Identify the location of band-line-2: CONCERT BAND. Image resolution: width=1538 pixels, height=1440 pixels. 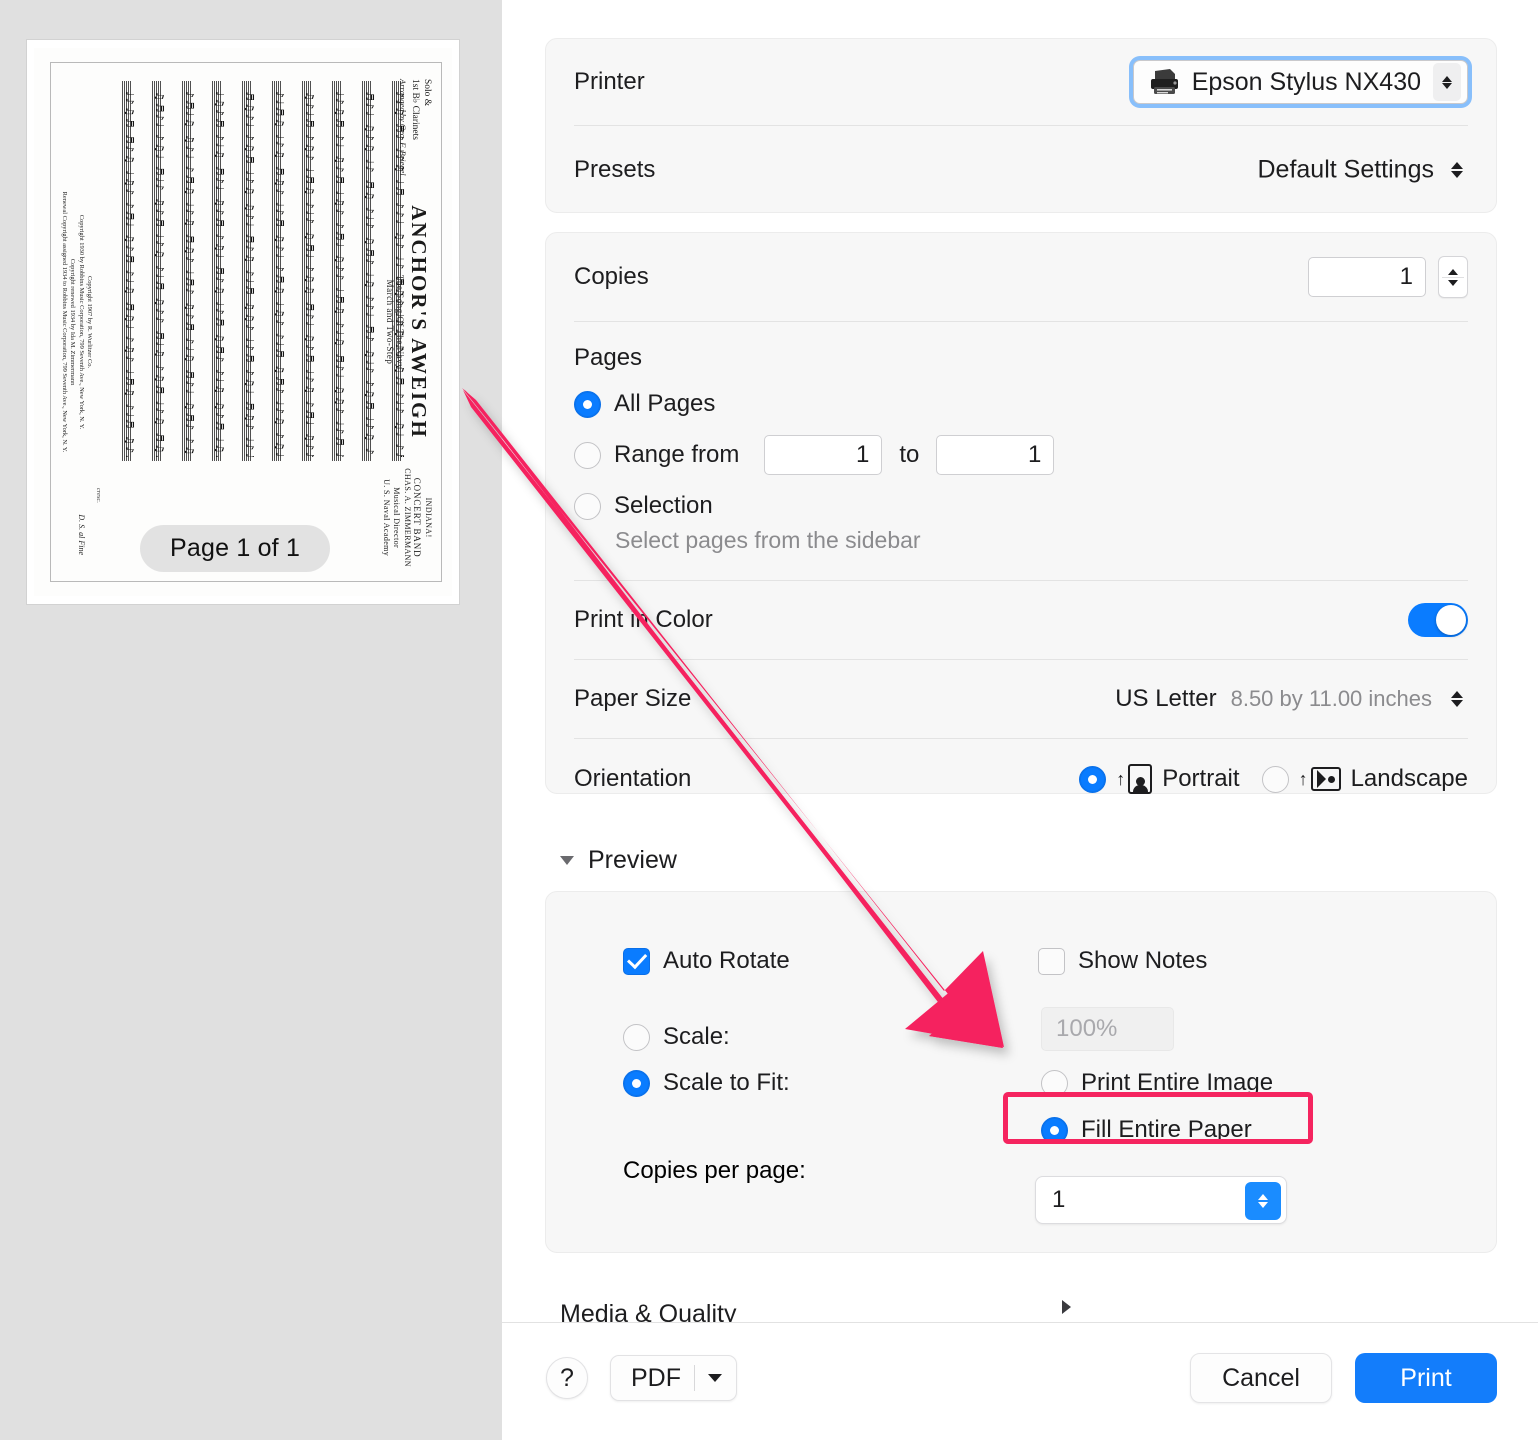
(417, 517).